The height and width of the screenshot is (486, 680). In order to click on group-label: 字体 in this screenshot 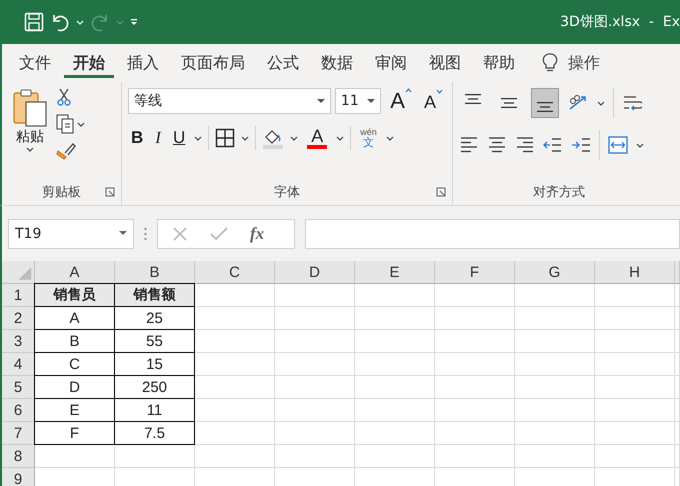, I will do `click(287, 192)`.